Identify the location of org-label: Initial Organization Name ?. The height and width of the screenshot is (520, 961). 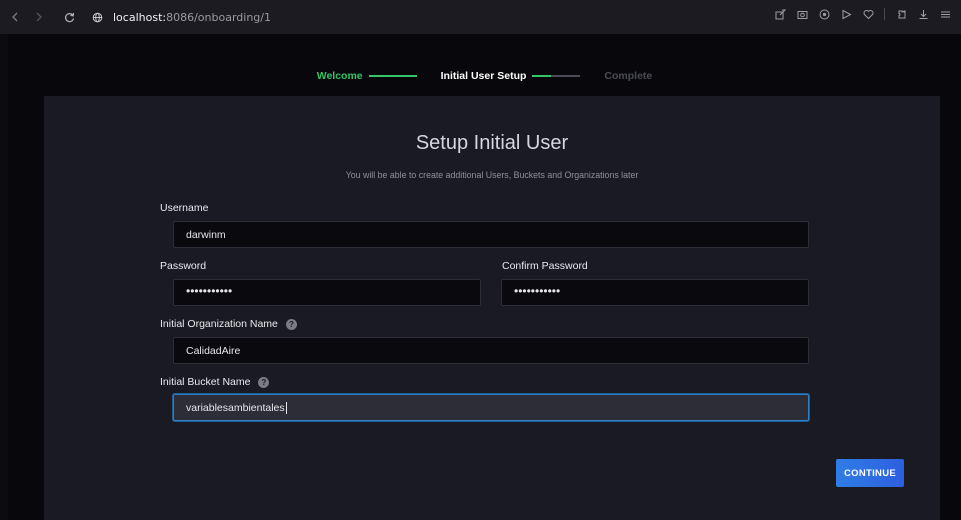
(228, 324).